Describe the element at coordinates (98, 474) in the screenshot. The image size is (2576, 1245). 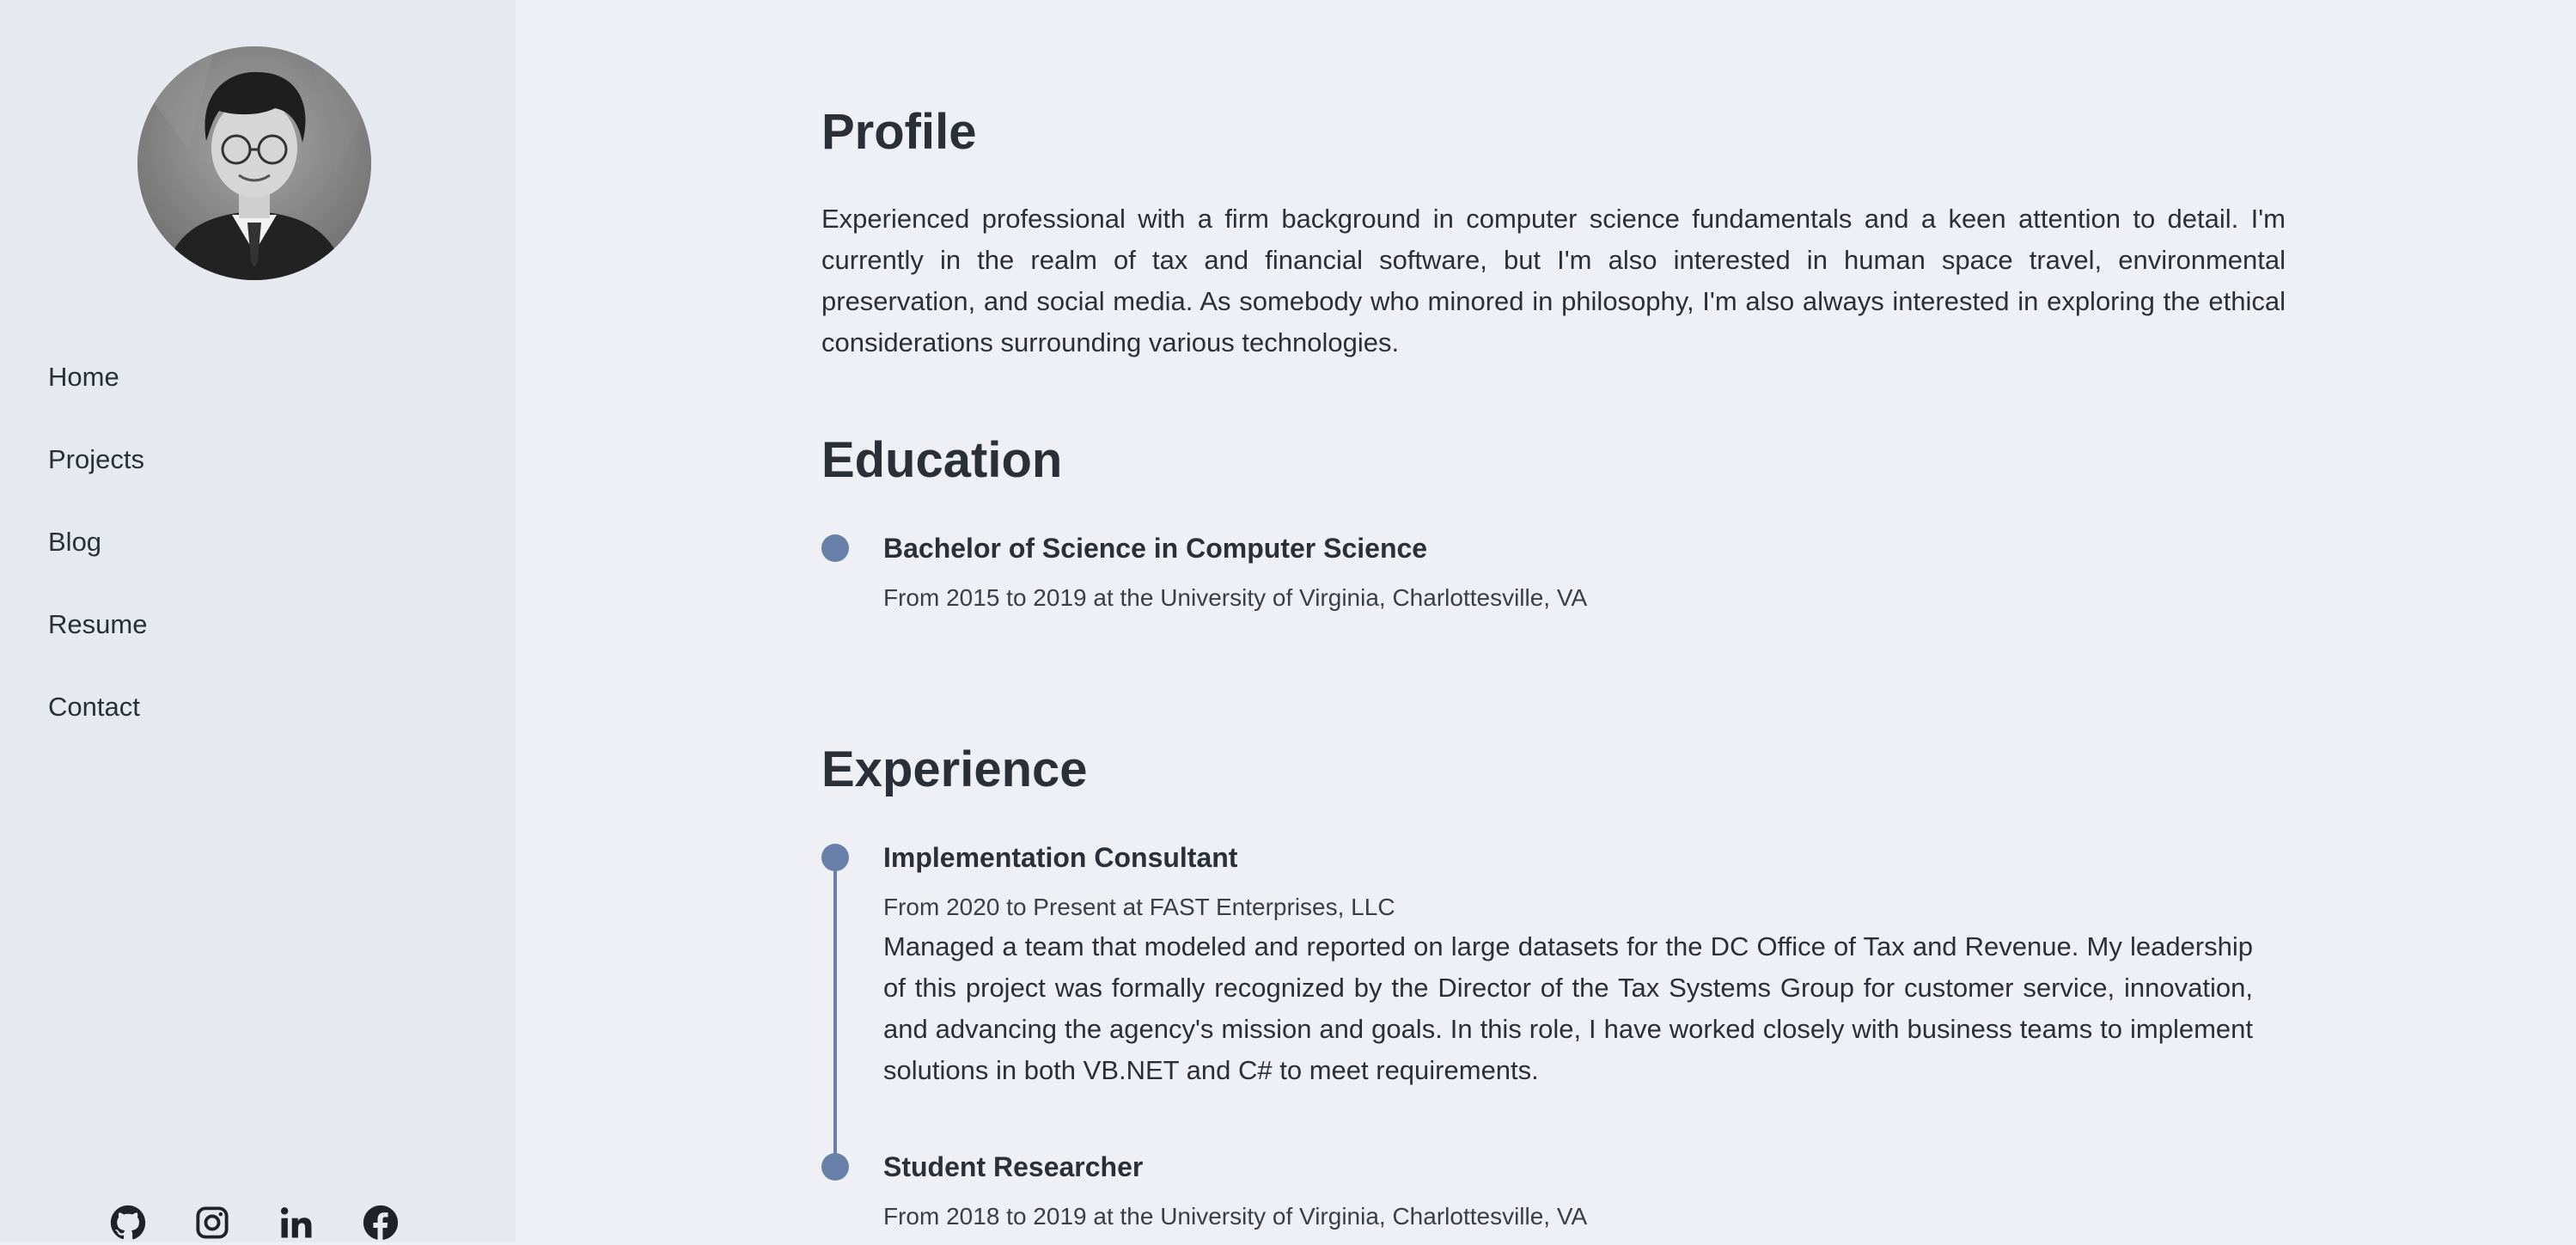
I see `nav-item-projects: Projects` at that location.